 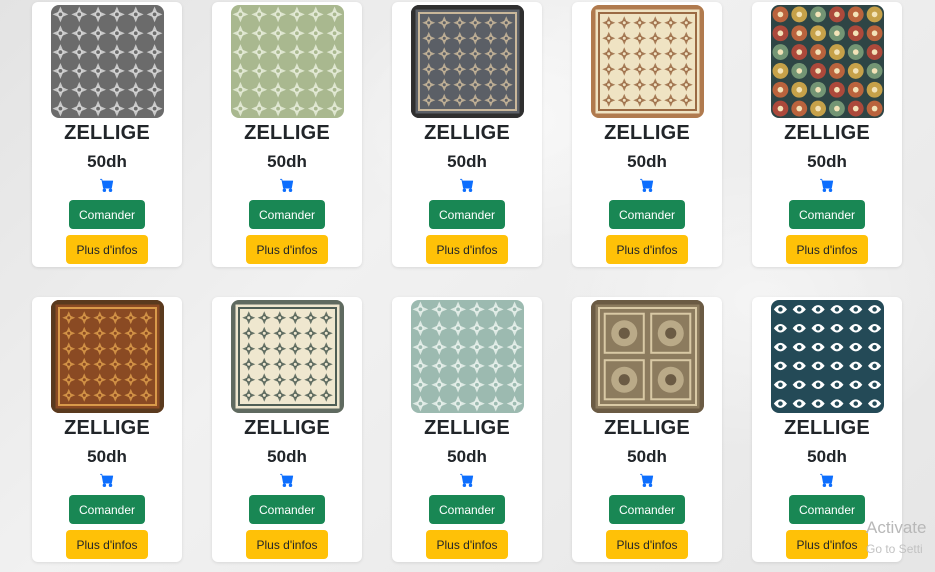 I want to click on windows-activation-hint: Go to Setti, so click(x=894, y=549).